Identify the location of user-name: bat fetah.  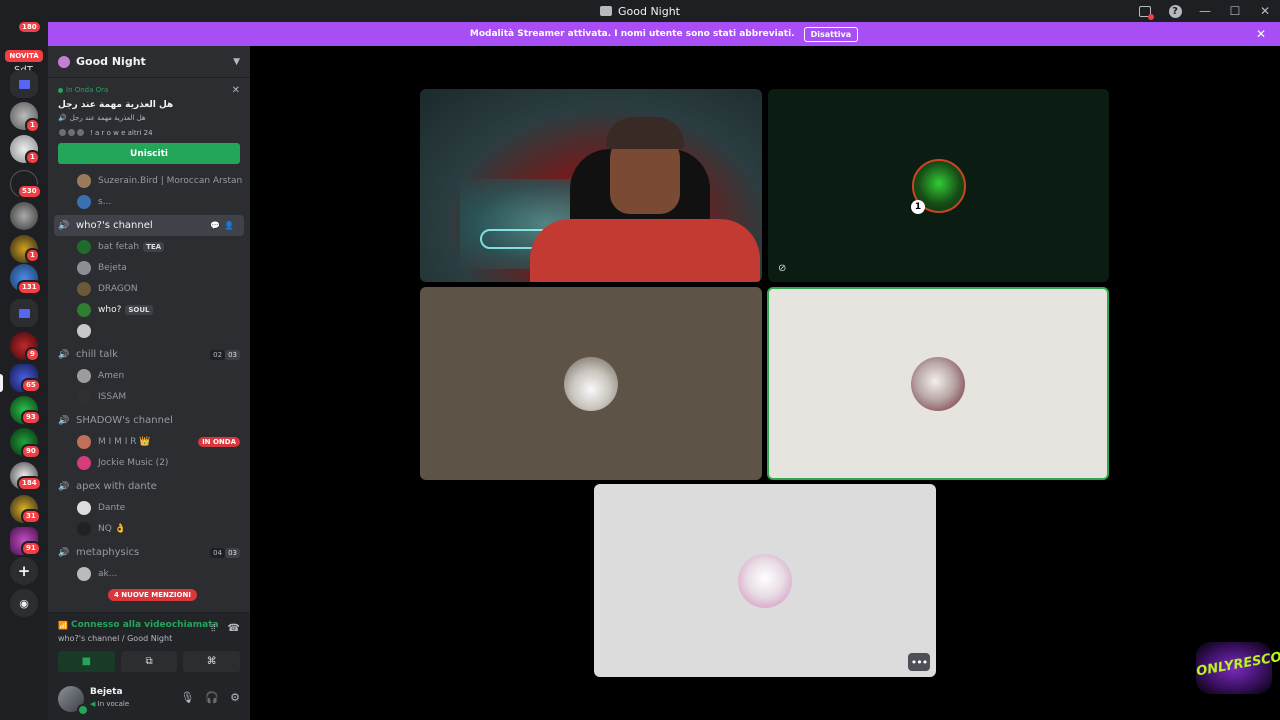
(119, 246).